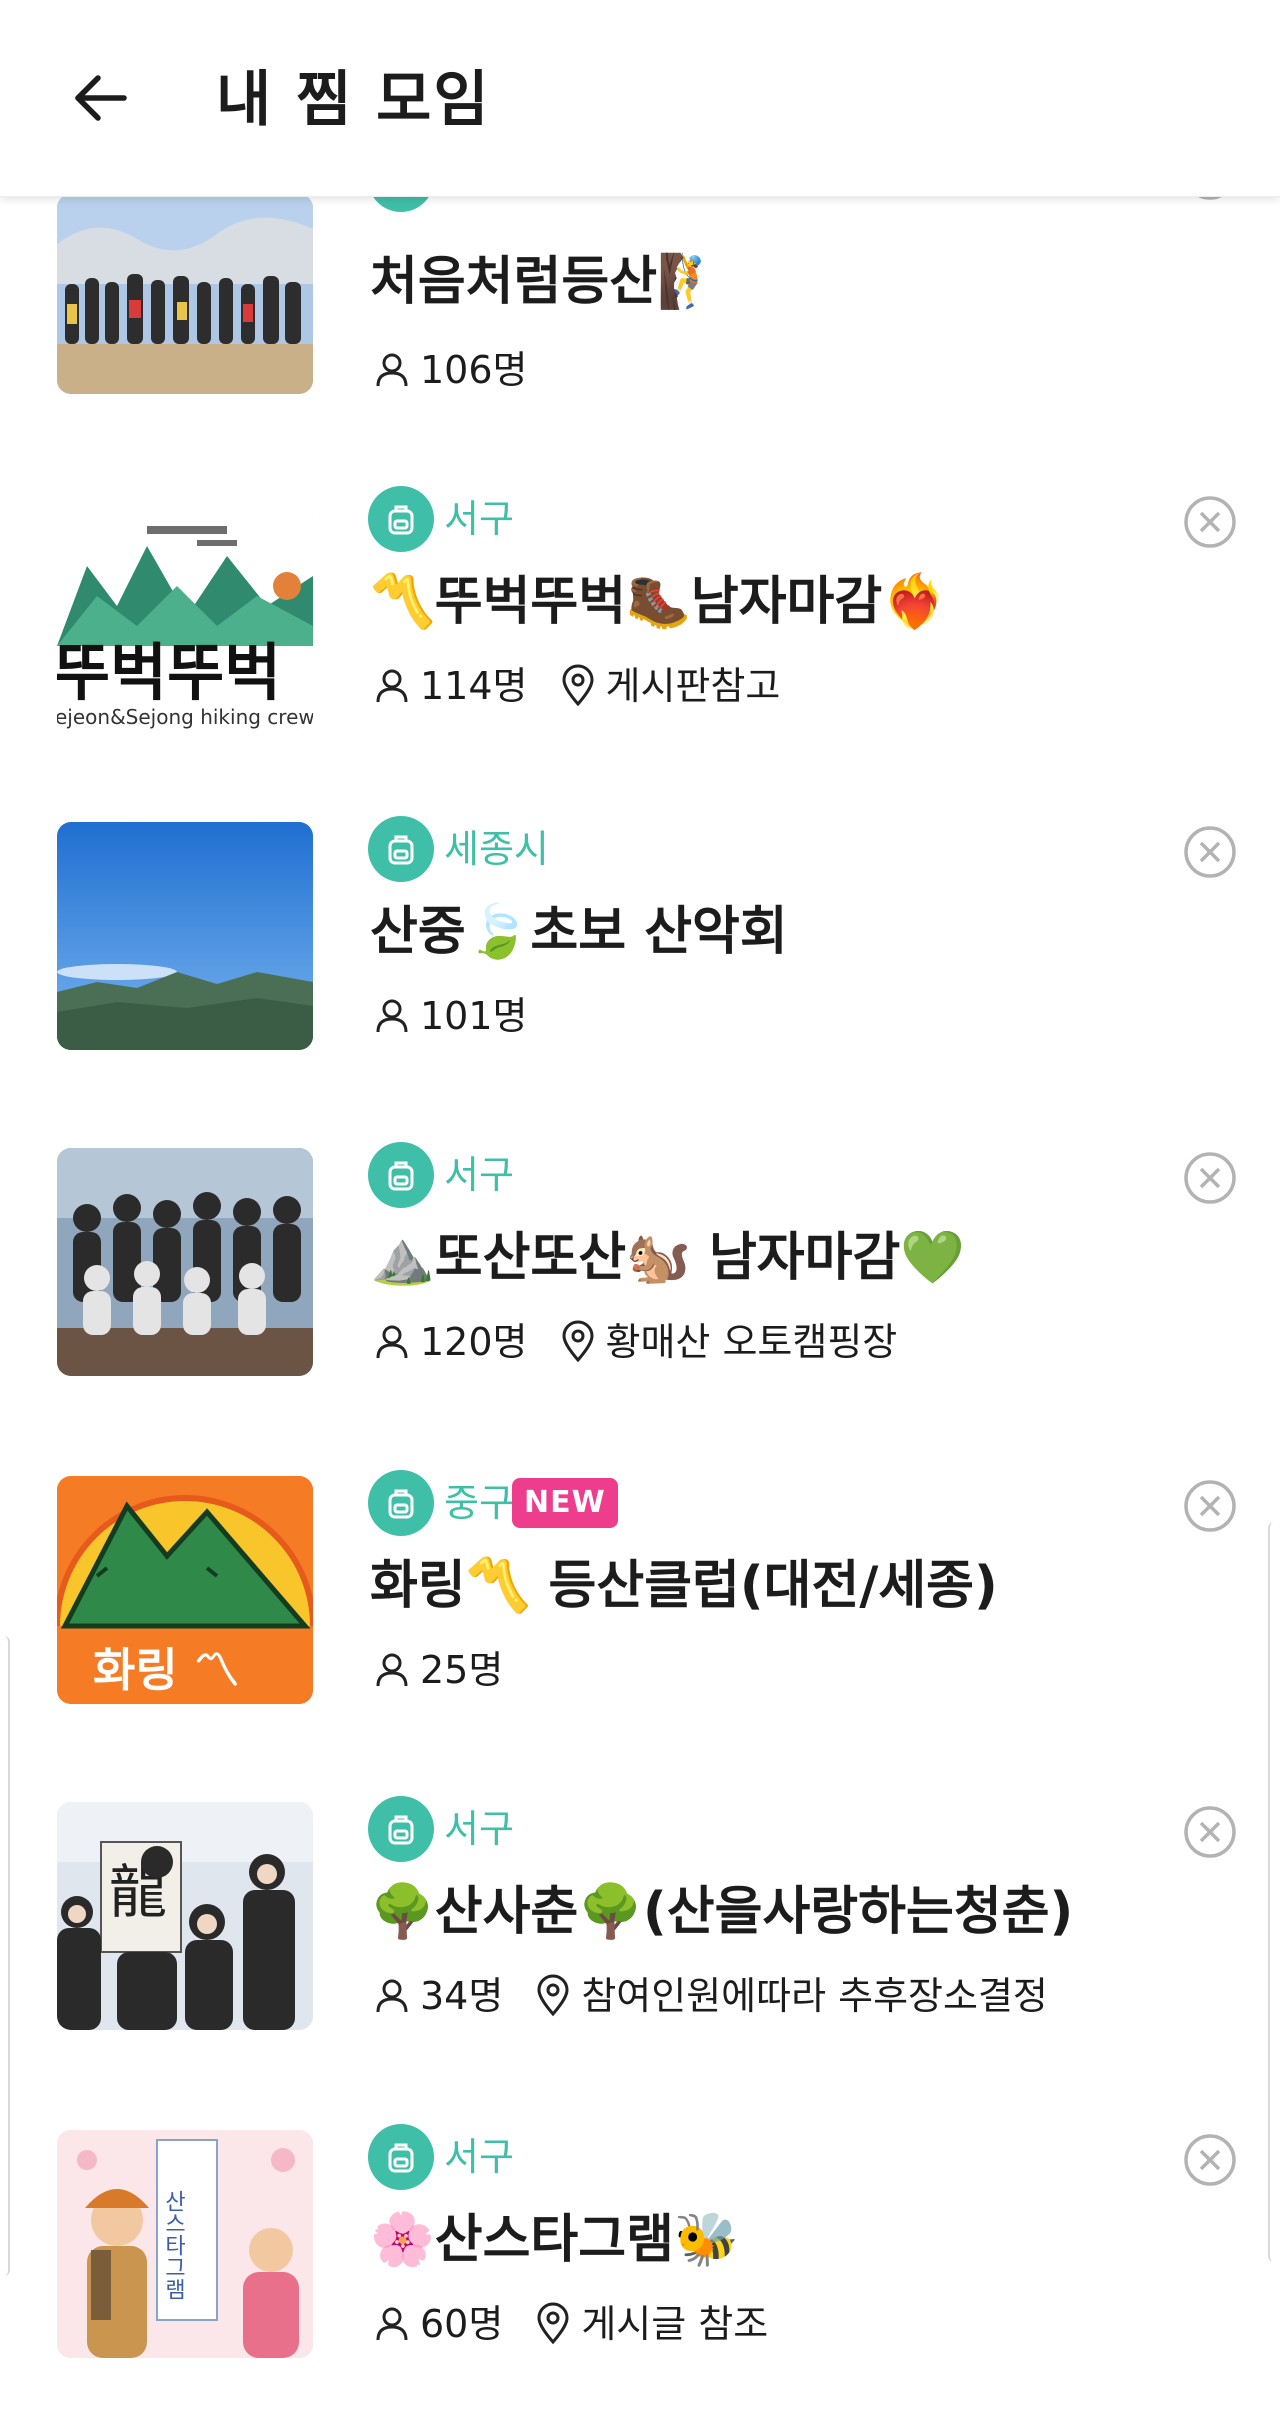  Describe the element at coordinates (173, 2245) in the screenshot. I see `thumb-text: 산스타그램` at that location.